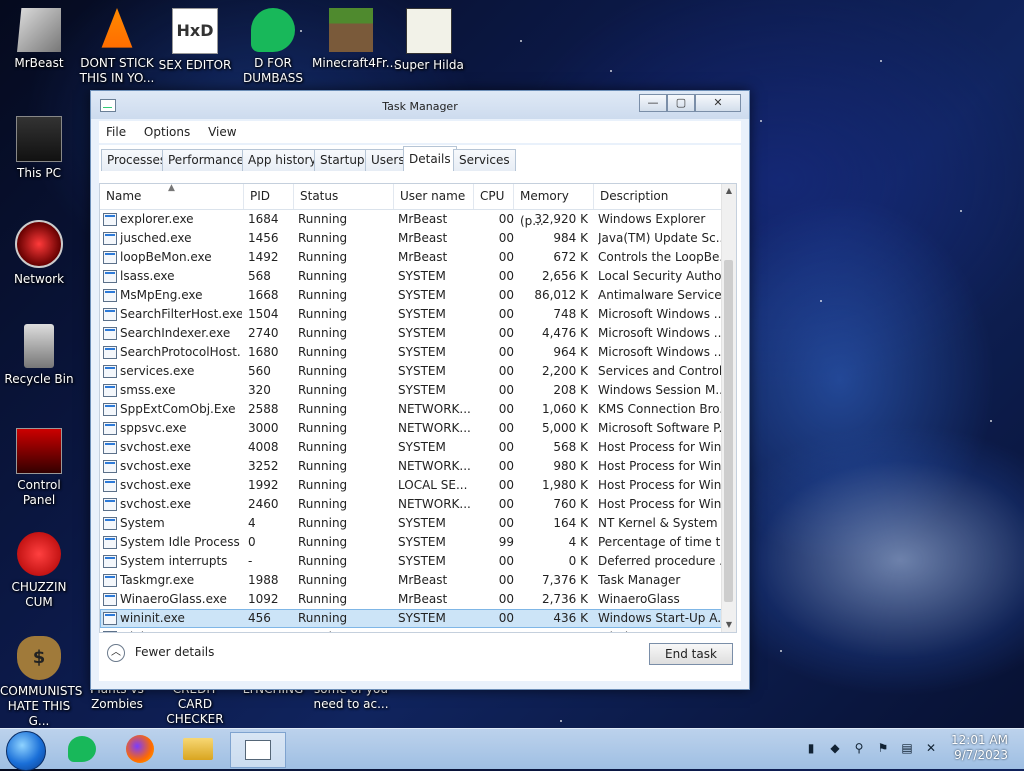 The image size is (1024, 771). Describe the element at coordinates (263, 485) in the screenshot. I see `process-pid: 1992` at that location.